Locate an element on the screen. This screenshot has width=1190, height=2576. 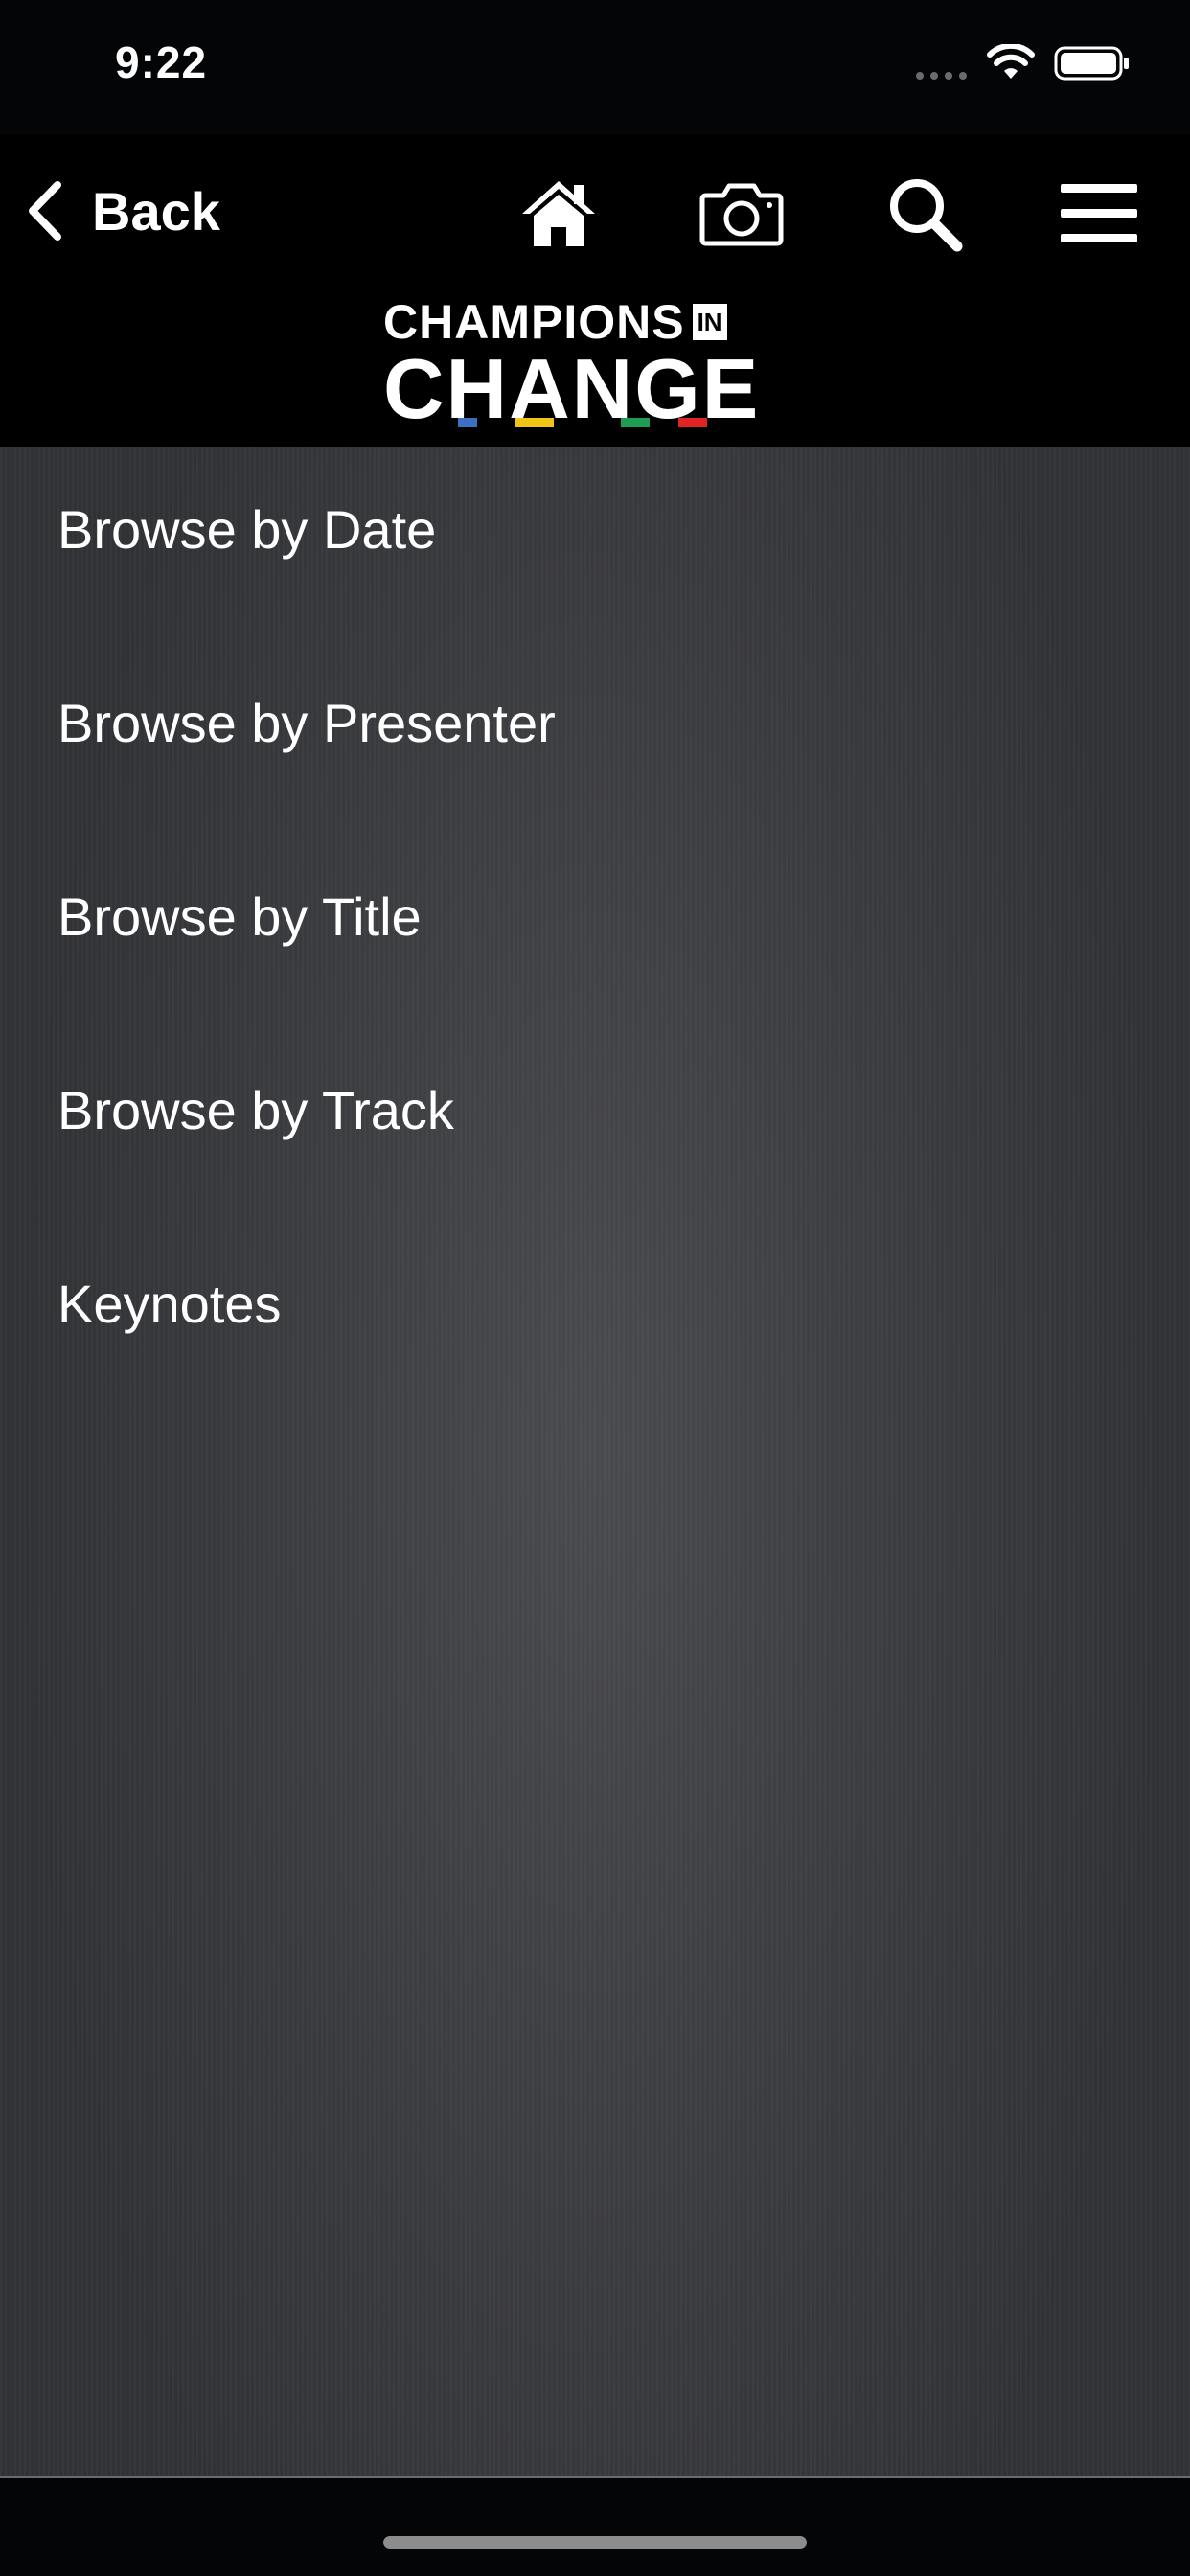
menu-item-label: Keynotes is located at coordinates (170, 1303).